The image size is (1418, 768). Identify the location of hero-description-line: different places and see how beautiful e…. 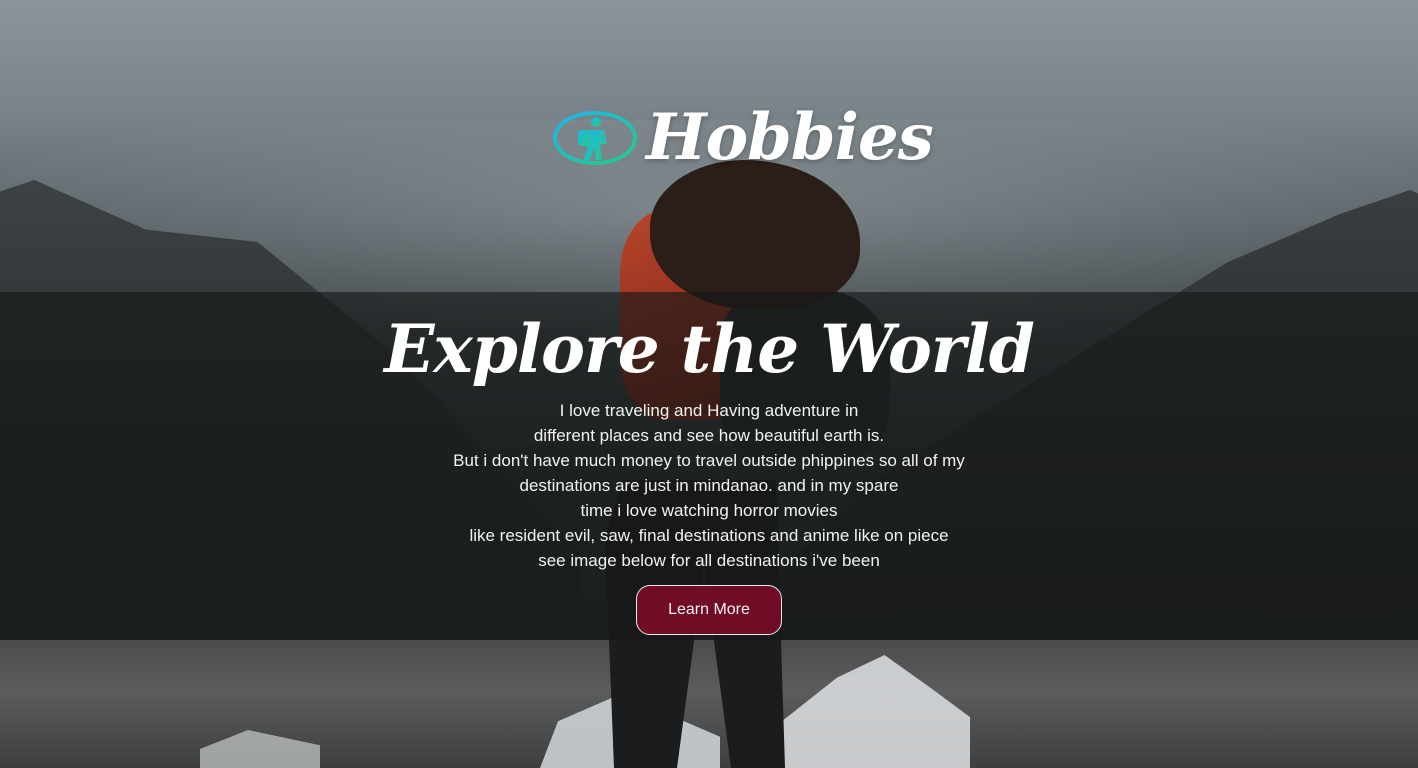
(709, 435).